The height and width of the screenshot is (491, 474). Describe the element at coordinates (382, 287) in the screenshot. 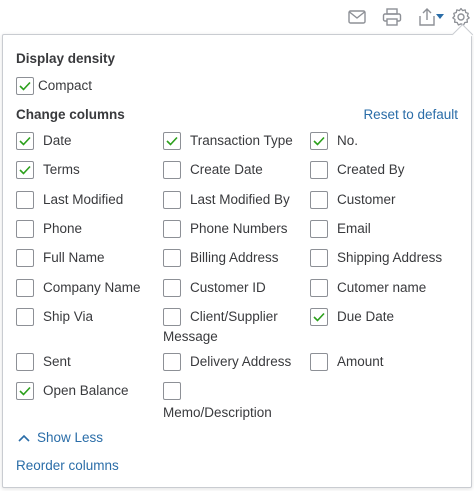

I see `column-option-label: Cutomer name` at that location.